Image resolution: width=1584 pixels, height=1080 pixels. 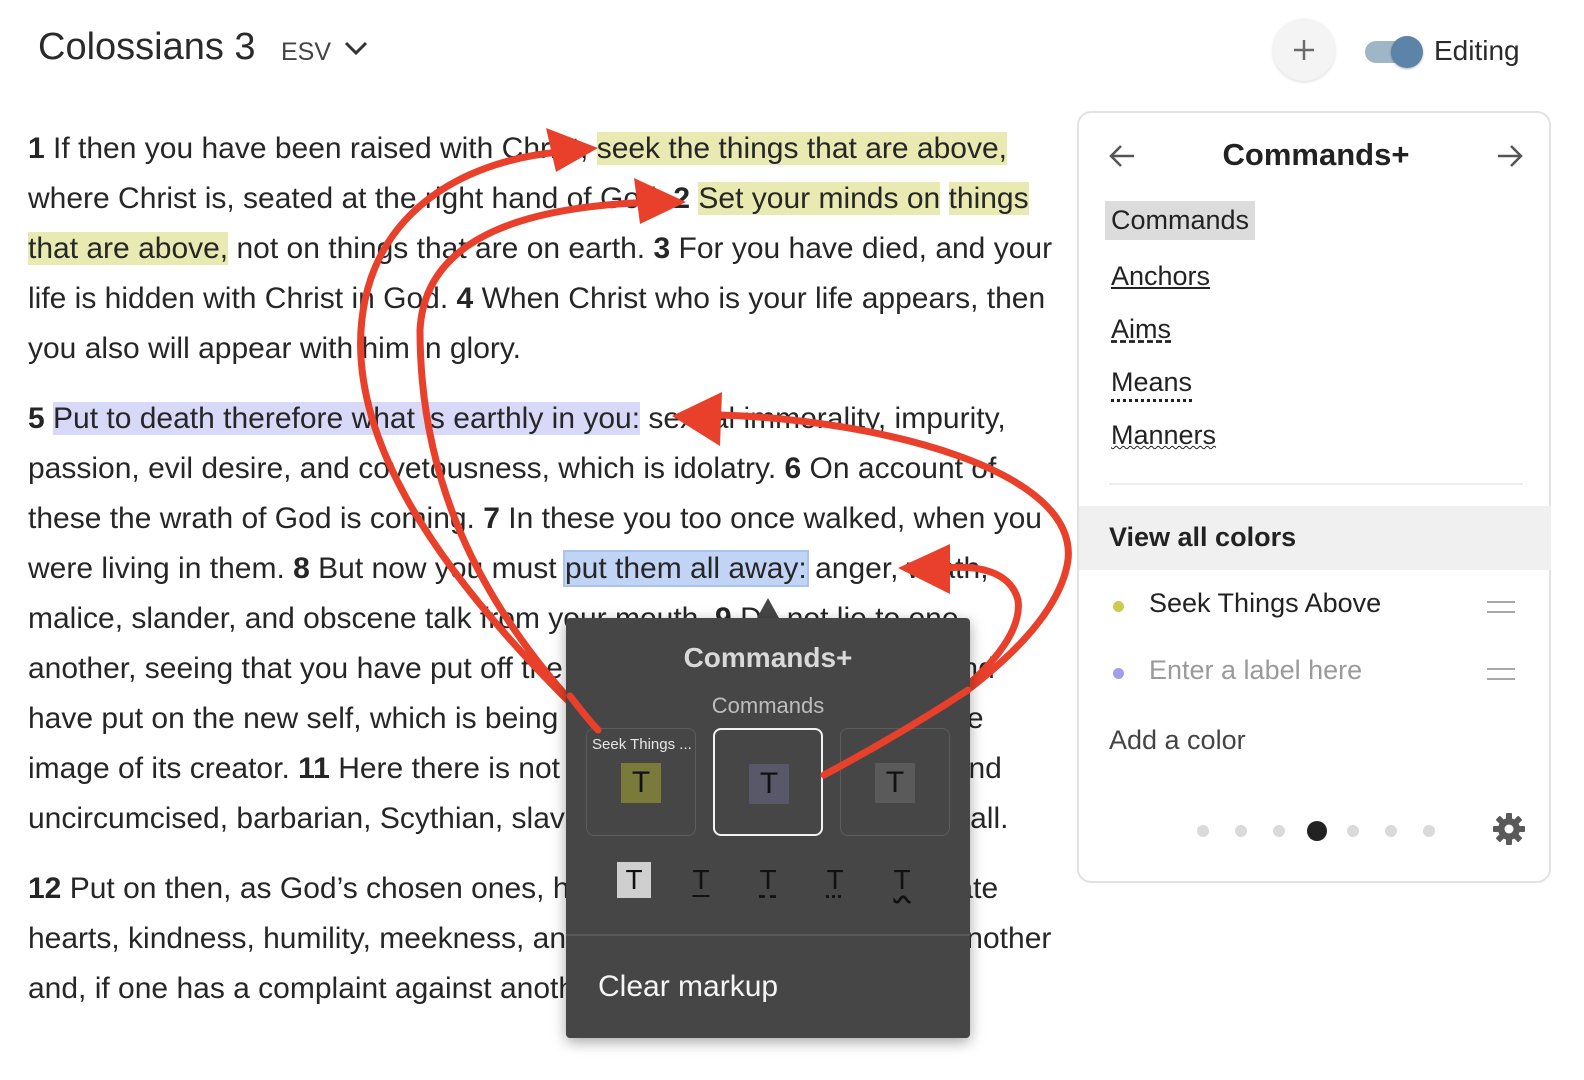 I want to click on pager-dot-active, so click(x=1317, y=831).